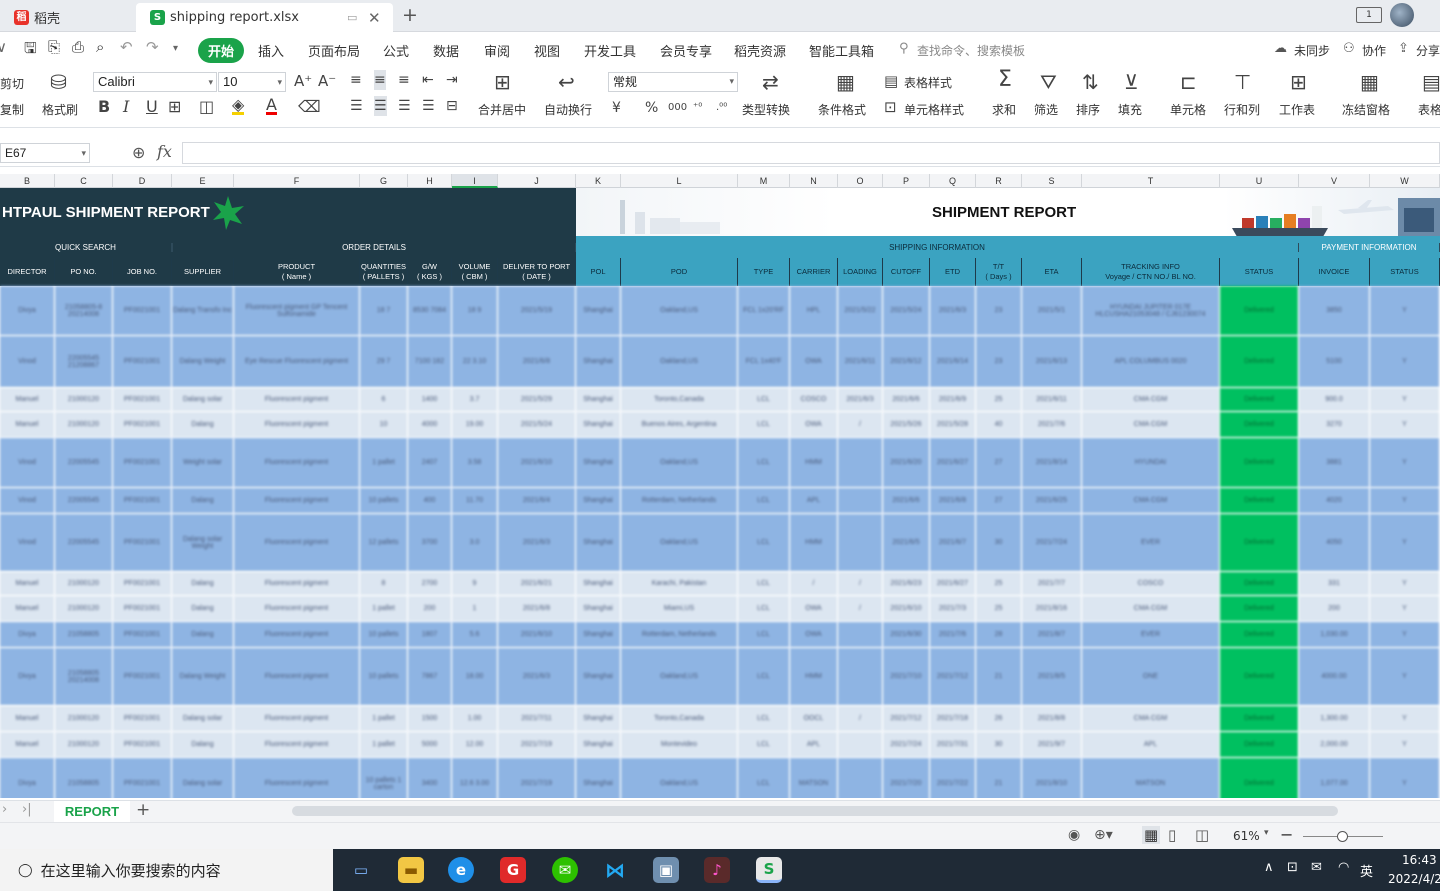  Describe the element at coordinates (446, 50) in the screenshot. I see `menu-data: 数据` at that location.